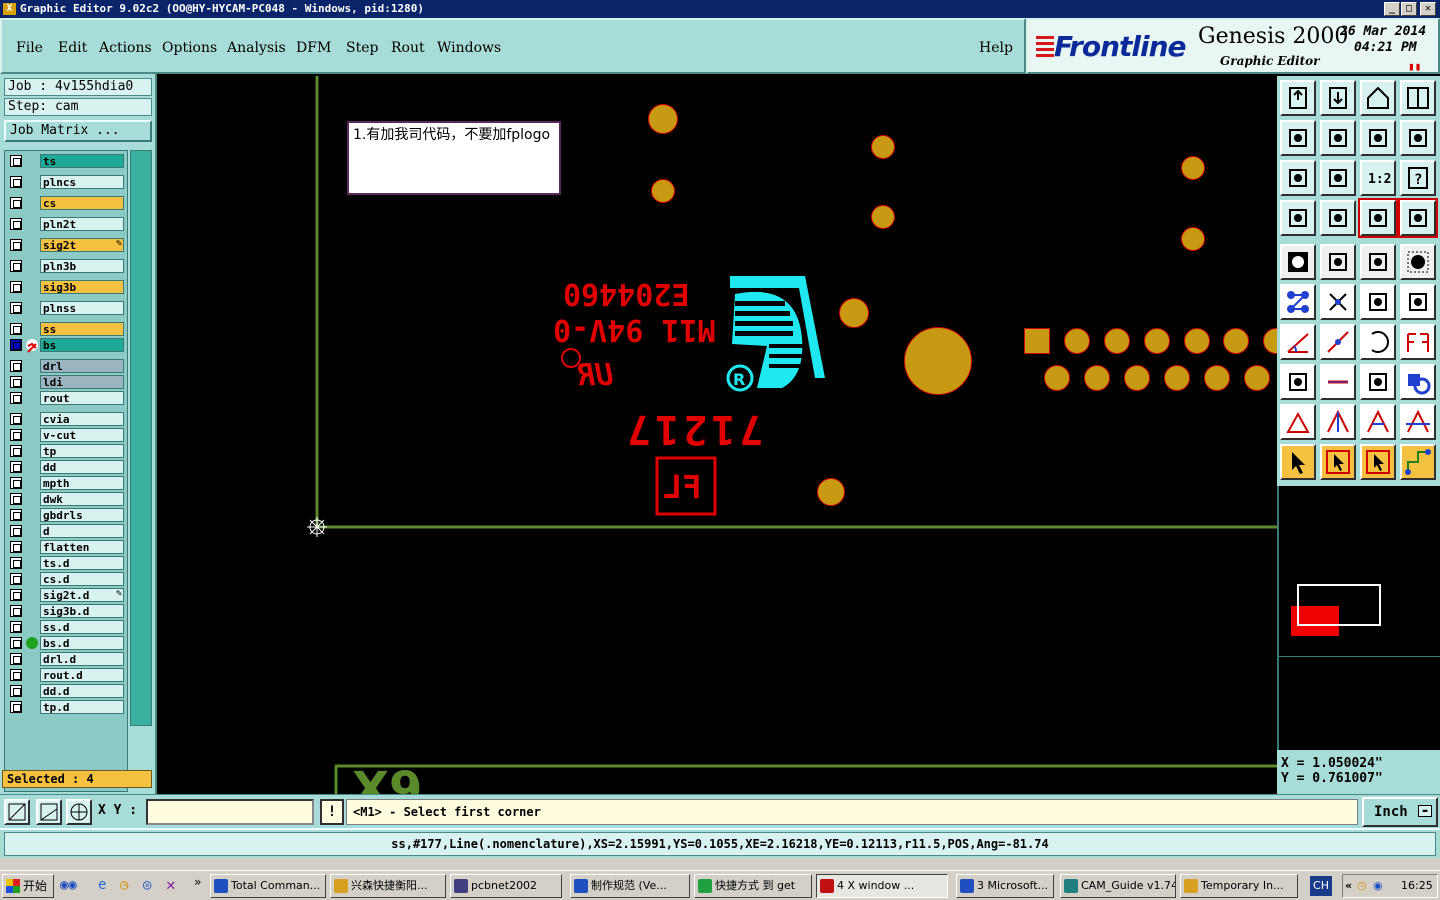 Image resolution: width=1440 pixels, height=900 pixels. I want to click on save-icon, so click(1338, 98).